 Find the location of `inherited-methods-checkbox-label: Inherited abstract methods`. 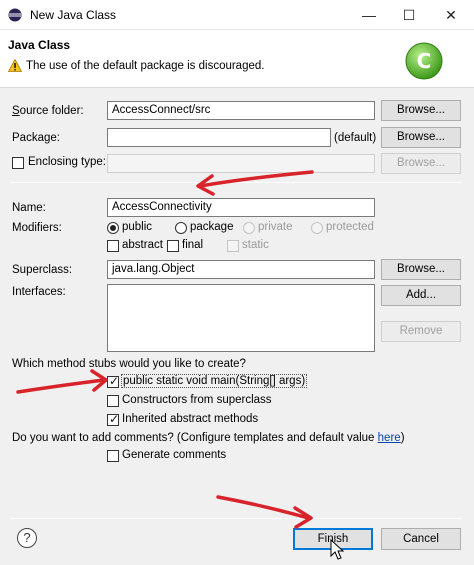

inherited-methods-checkbox-label: Inherited abstract methods is located at coordinates (190, 419).